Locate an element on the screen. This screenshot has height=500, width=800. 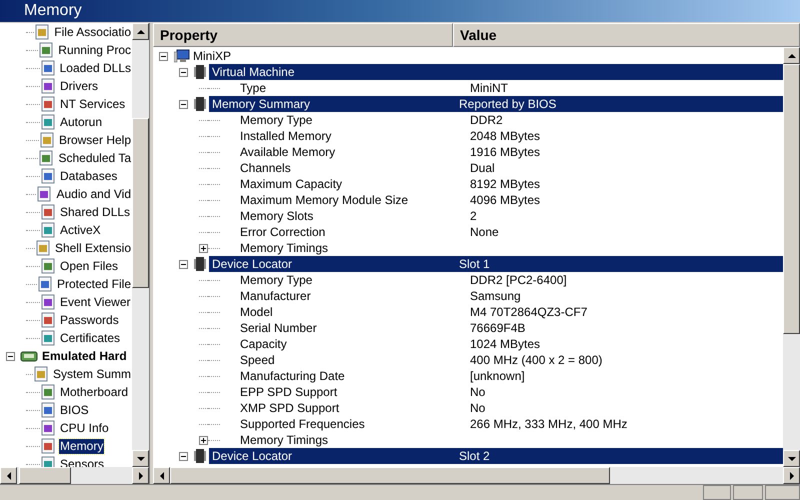
tree-item: Browser Help is located at coordinates (95, 140).